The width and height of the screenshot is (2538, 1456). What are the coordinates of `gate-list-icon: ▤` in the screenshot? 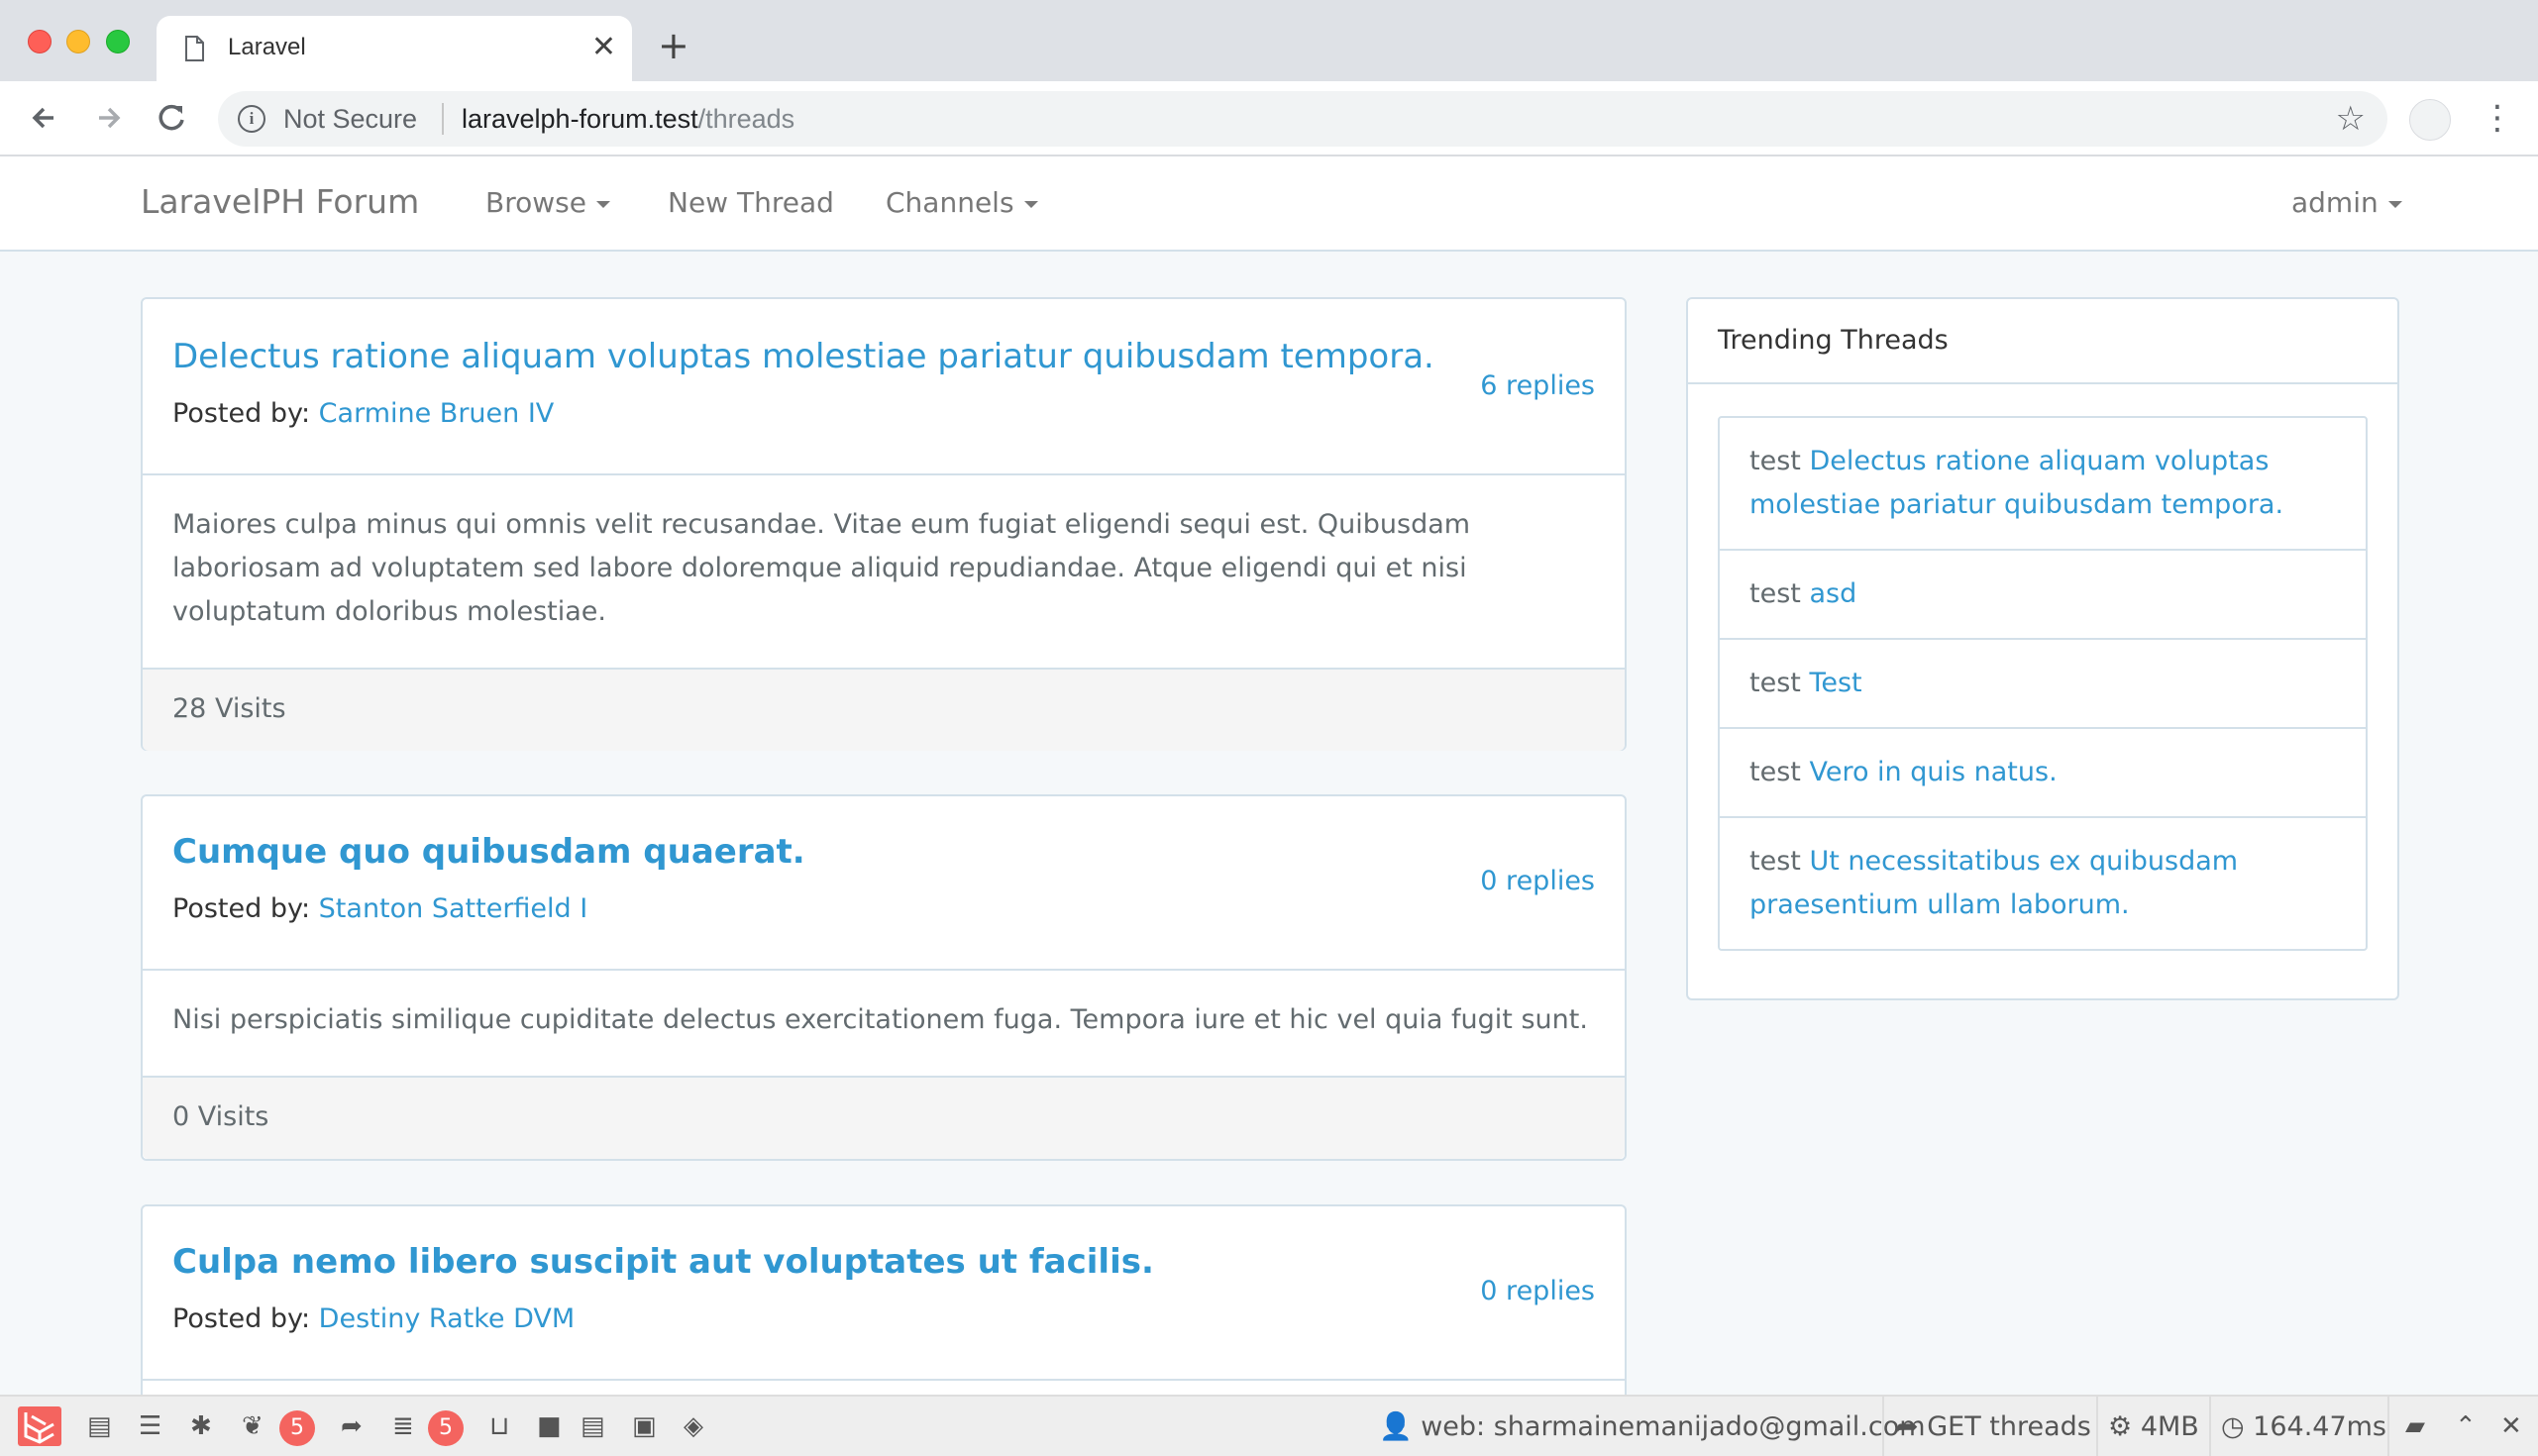 It's located at (593, 1426).